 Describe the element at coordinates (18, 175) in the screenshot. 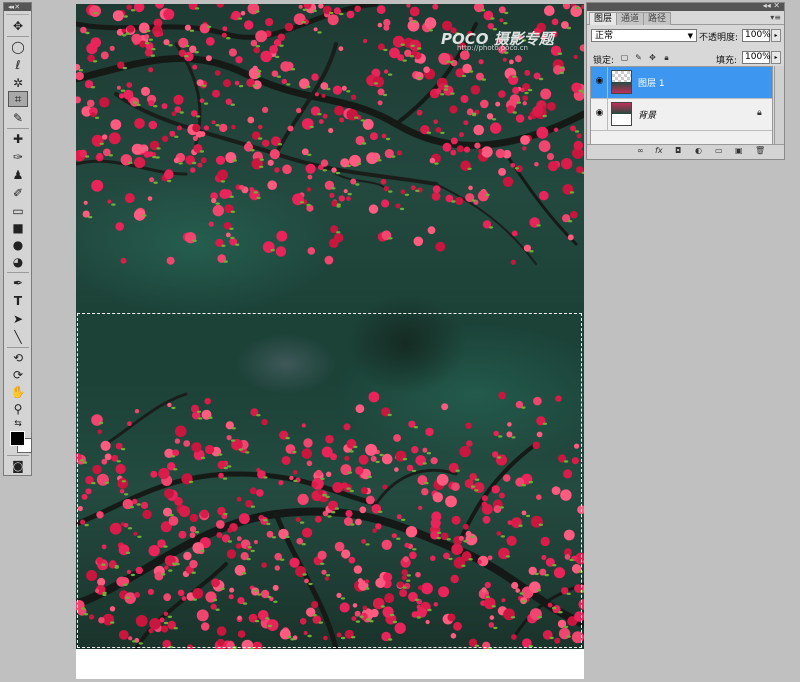

I see `clone-stamp-tool-icon: ♟` at that location.